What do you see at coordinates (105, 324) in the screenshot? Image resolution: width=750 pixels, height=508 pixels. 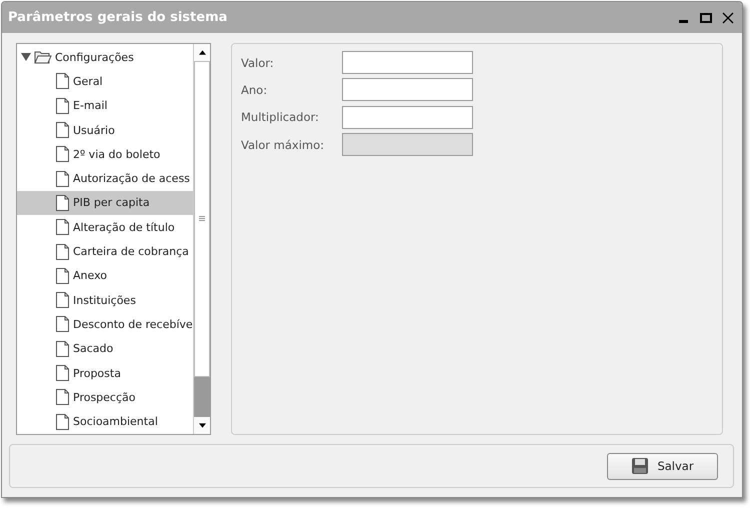 I see `tree-item: Desconto de recebíve` at bounding box center [105, 324].